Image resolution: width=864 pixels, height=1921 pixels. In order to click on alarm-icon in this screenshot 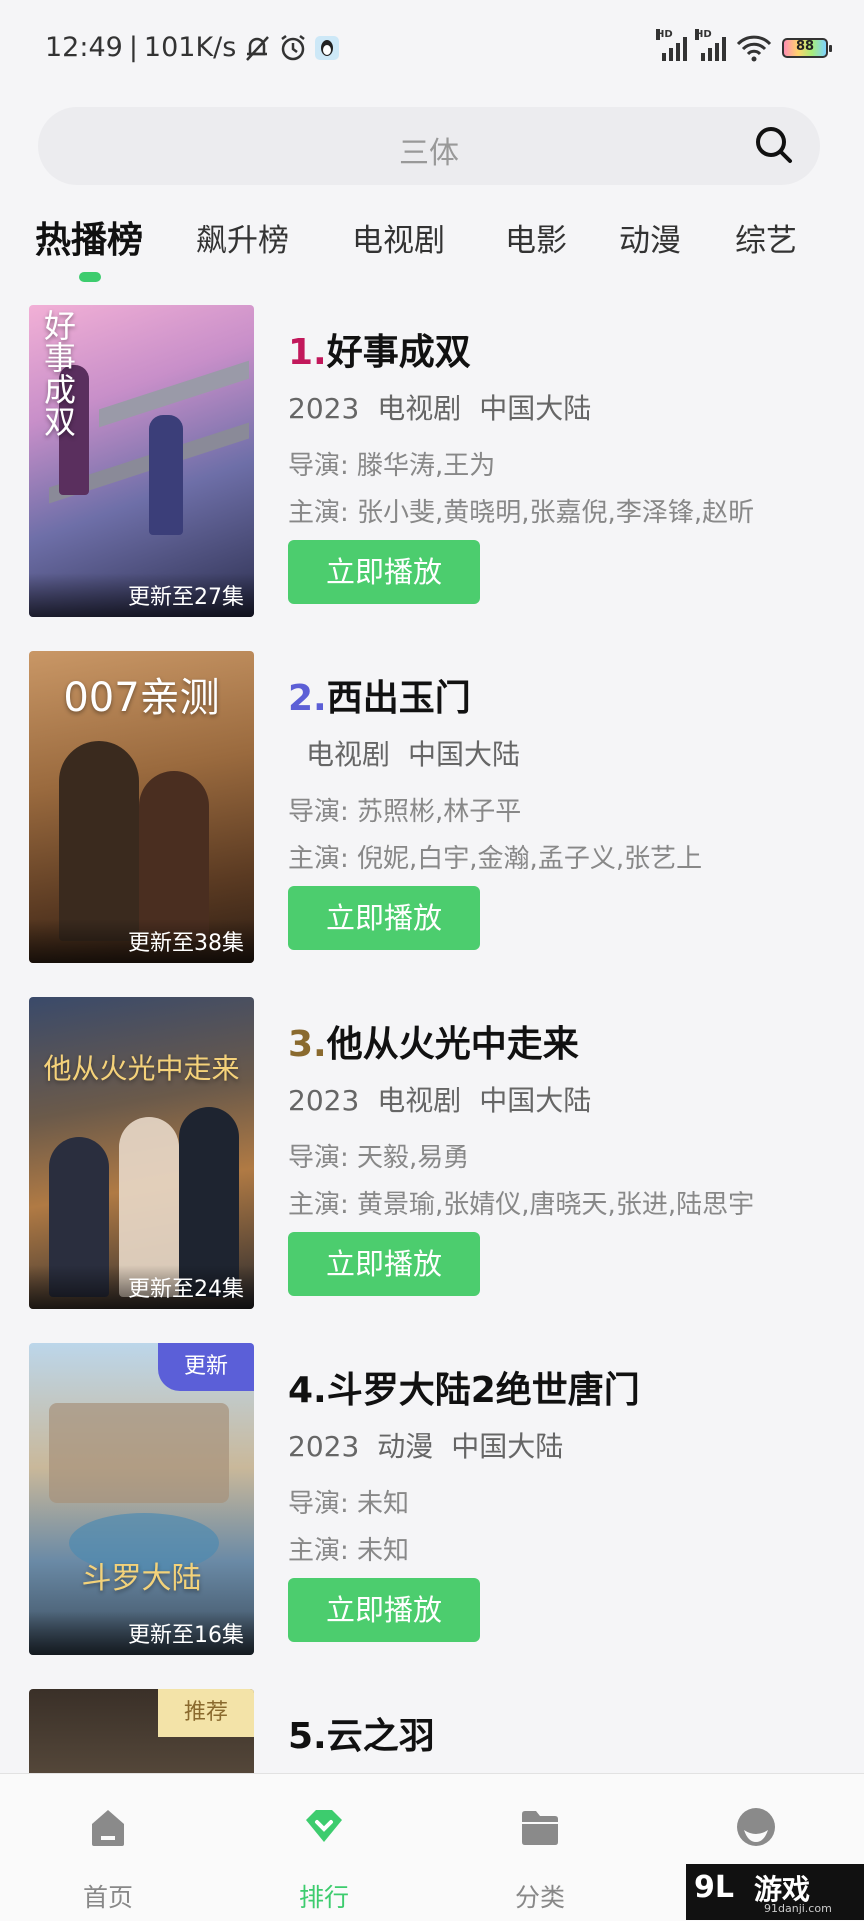, I will do `click(293, 47)`.